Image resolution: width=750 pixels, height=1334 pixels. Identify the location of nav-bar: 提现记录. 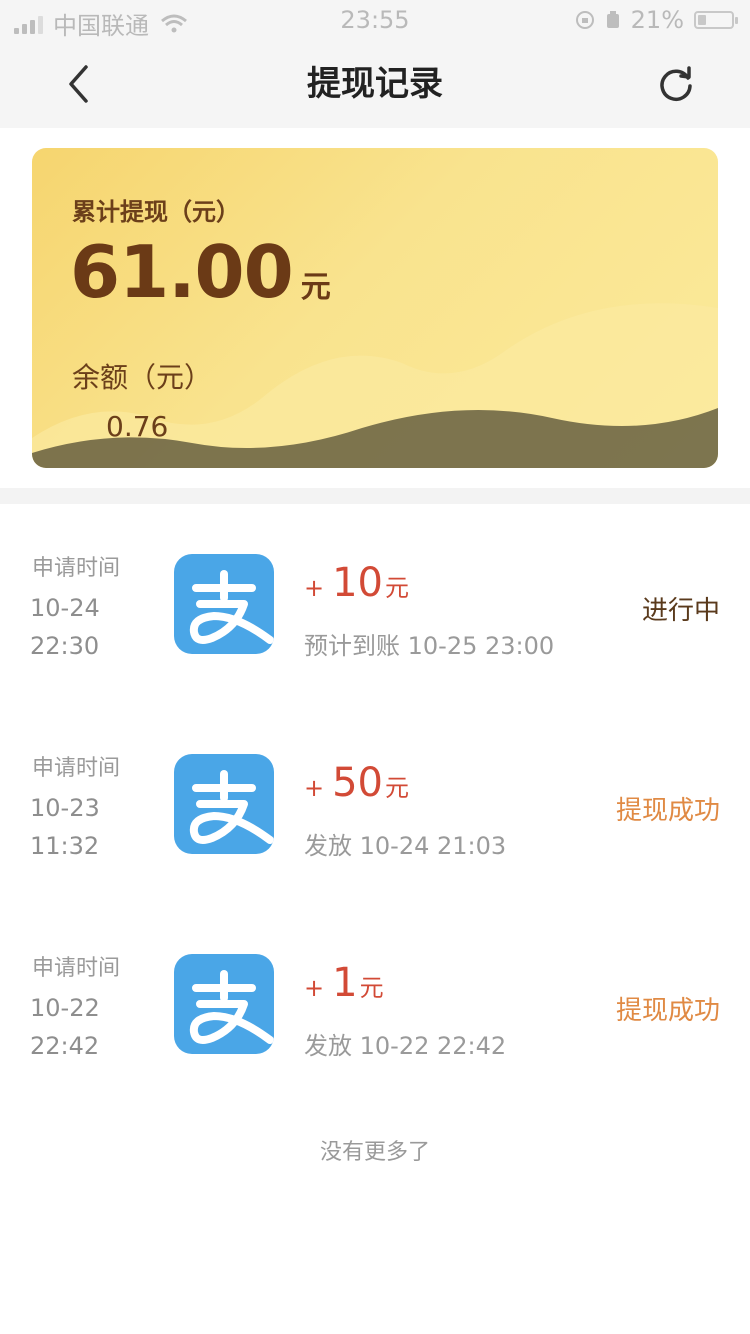
(375, 84).